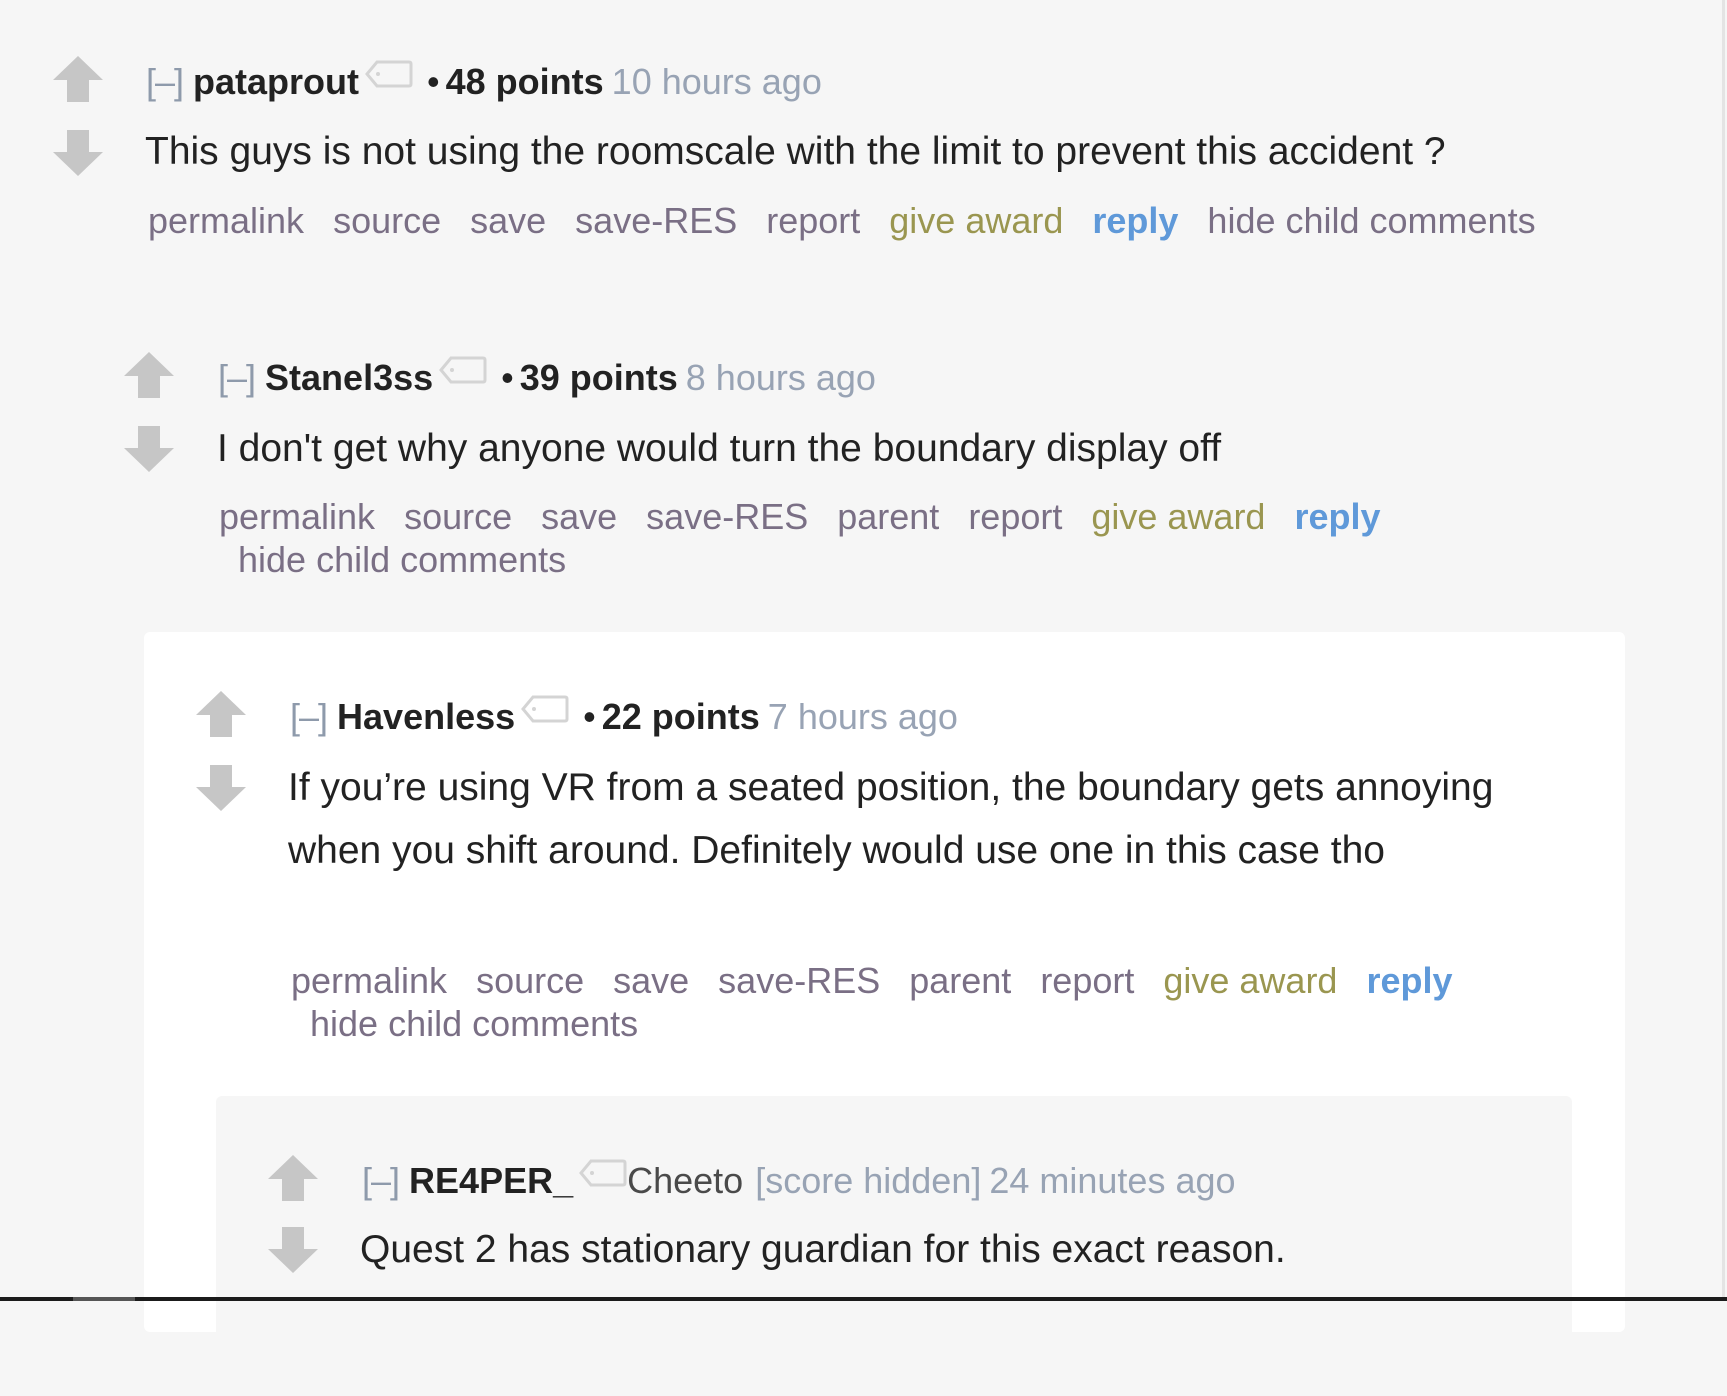 The width and height of the screenshot is (1727, 1396). I want to click on score: 48 points, so click(524, 81).